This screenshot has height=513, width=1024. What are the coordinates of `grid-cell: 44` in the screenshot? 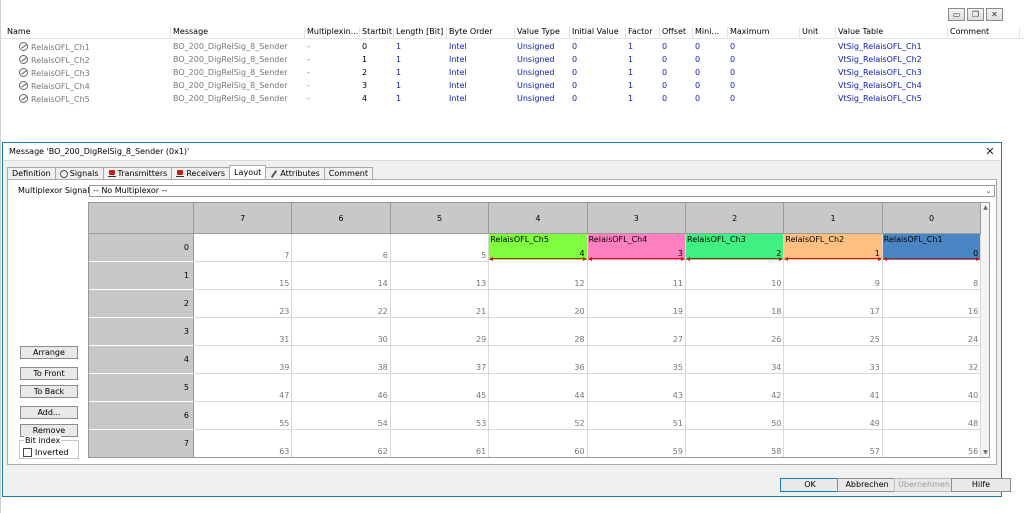 It's located at (538, 388).